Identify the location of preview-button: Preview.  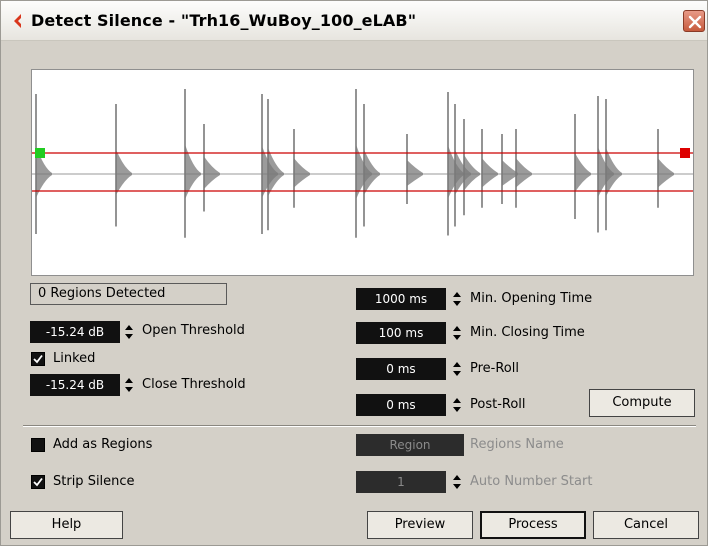
(420, 525).